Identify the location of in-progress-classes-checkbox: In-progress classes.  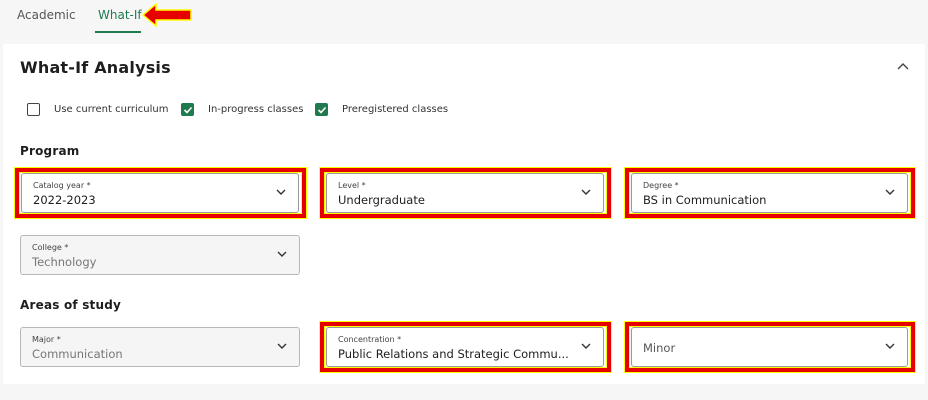
(242, 109).